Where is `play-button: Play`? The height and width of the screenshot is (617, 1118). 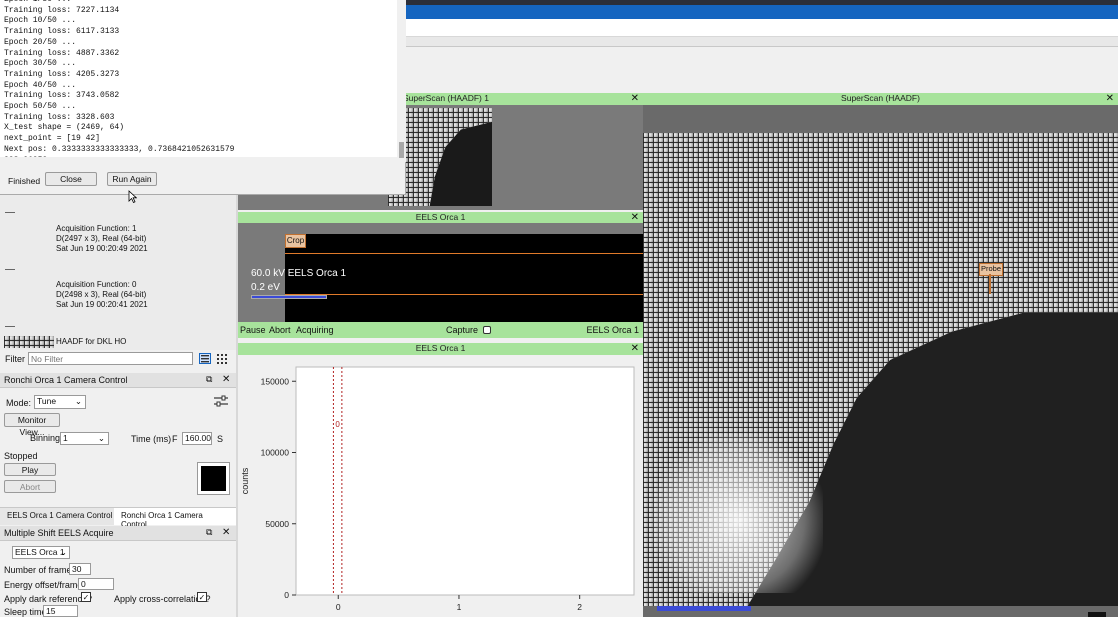
play-button: Play is located at coordinates (30, 469).